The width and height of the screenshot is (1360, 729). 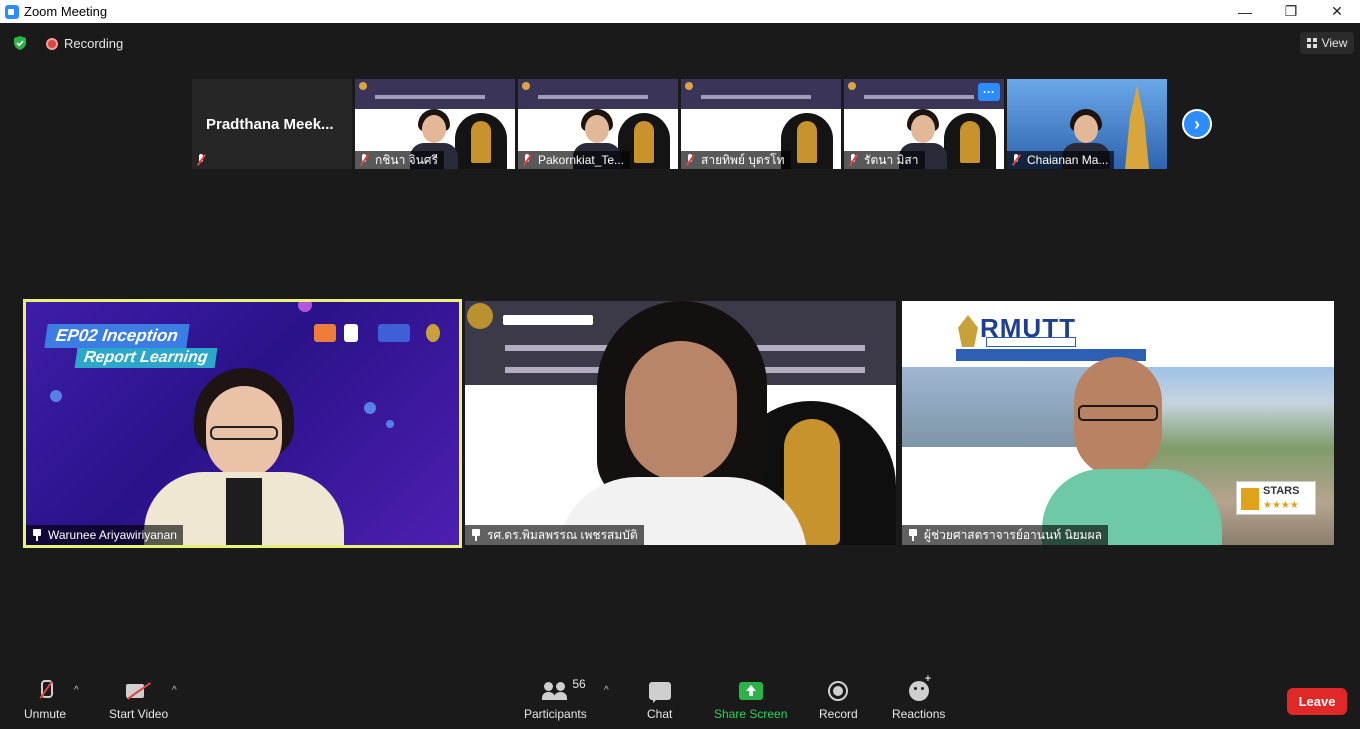 I want to click on window-controls: — ❐ ✕, so click(x=1291, y=11).